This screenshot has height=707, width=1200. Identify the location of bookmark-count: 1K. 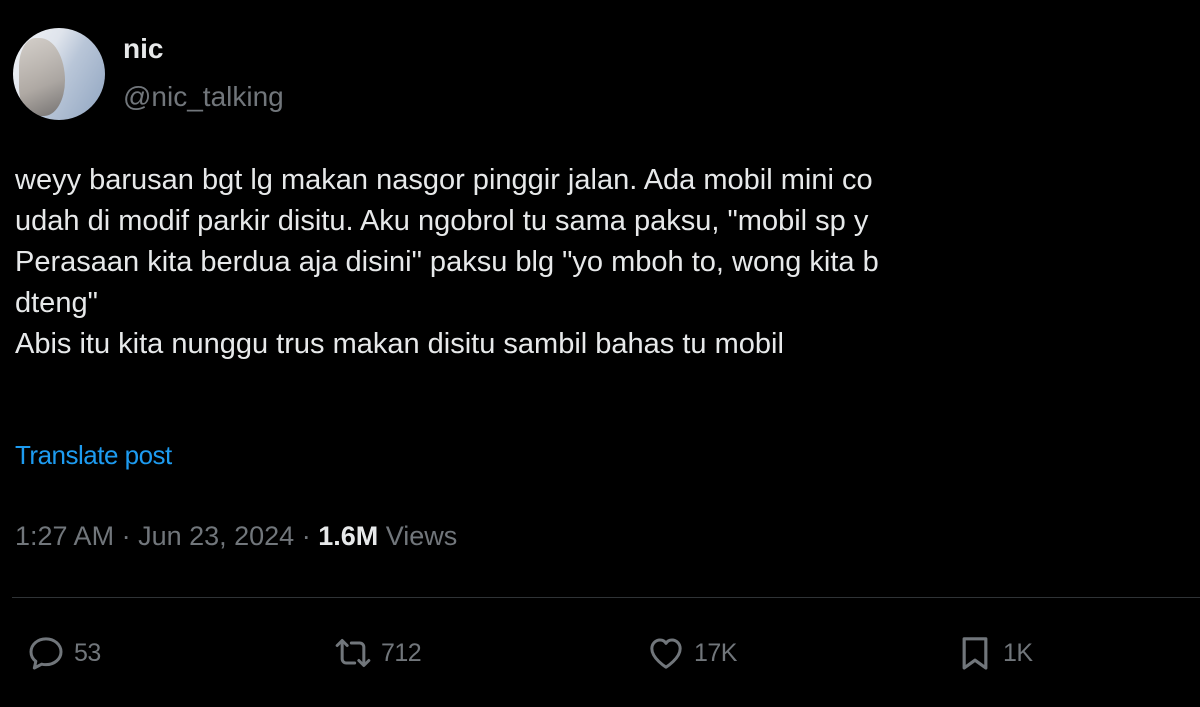
(1018, 652).